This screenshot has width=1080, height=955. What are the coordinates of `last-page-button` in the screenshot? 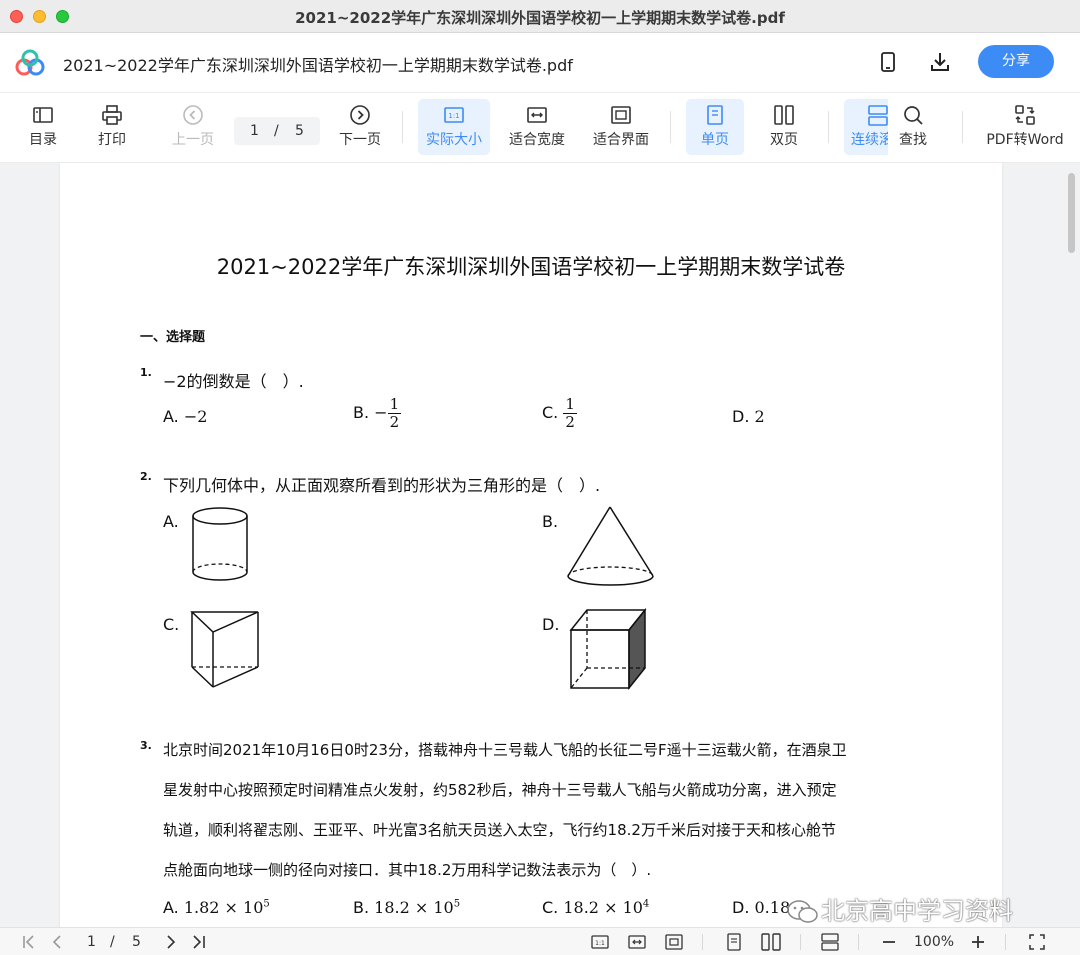 It's located at (199, 942).